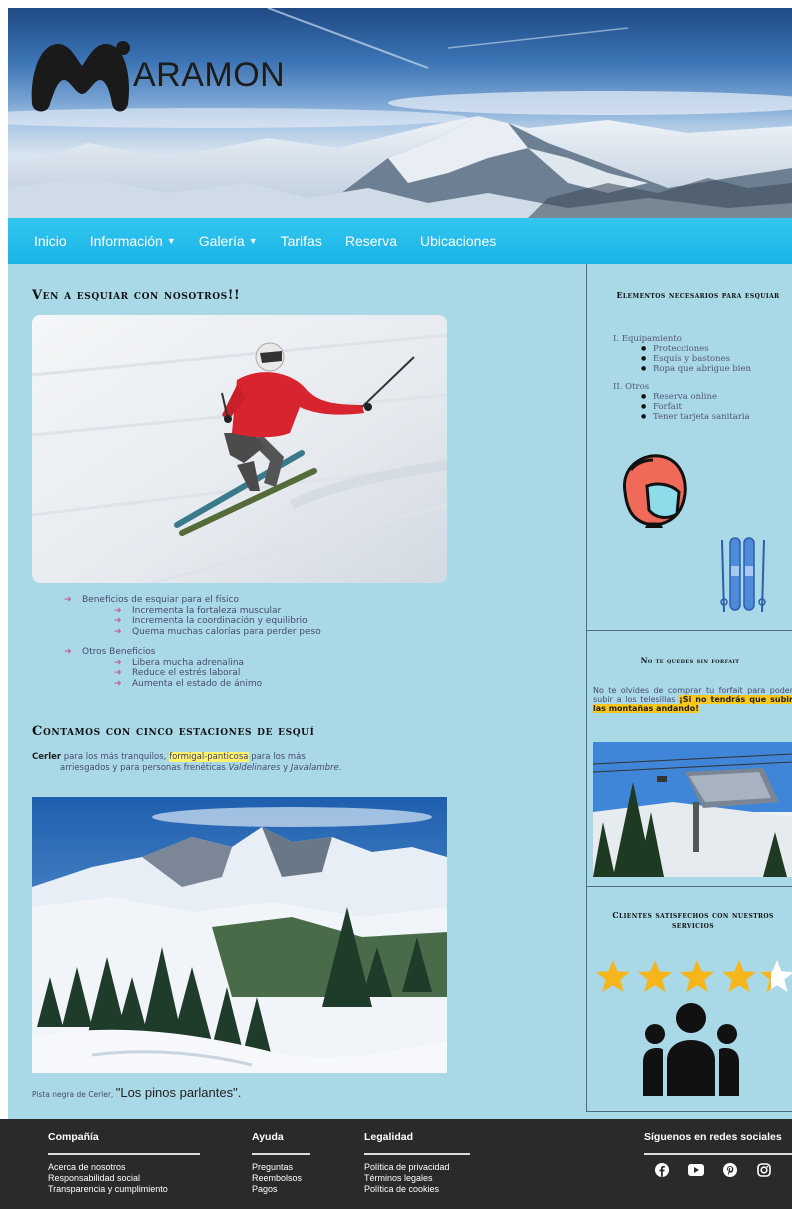 The width and height of the screenshot is (792, 1209). I want to click on list-item-label: Otros Beneficios, so click(119, 652).